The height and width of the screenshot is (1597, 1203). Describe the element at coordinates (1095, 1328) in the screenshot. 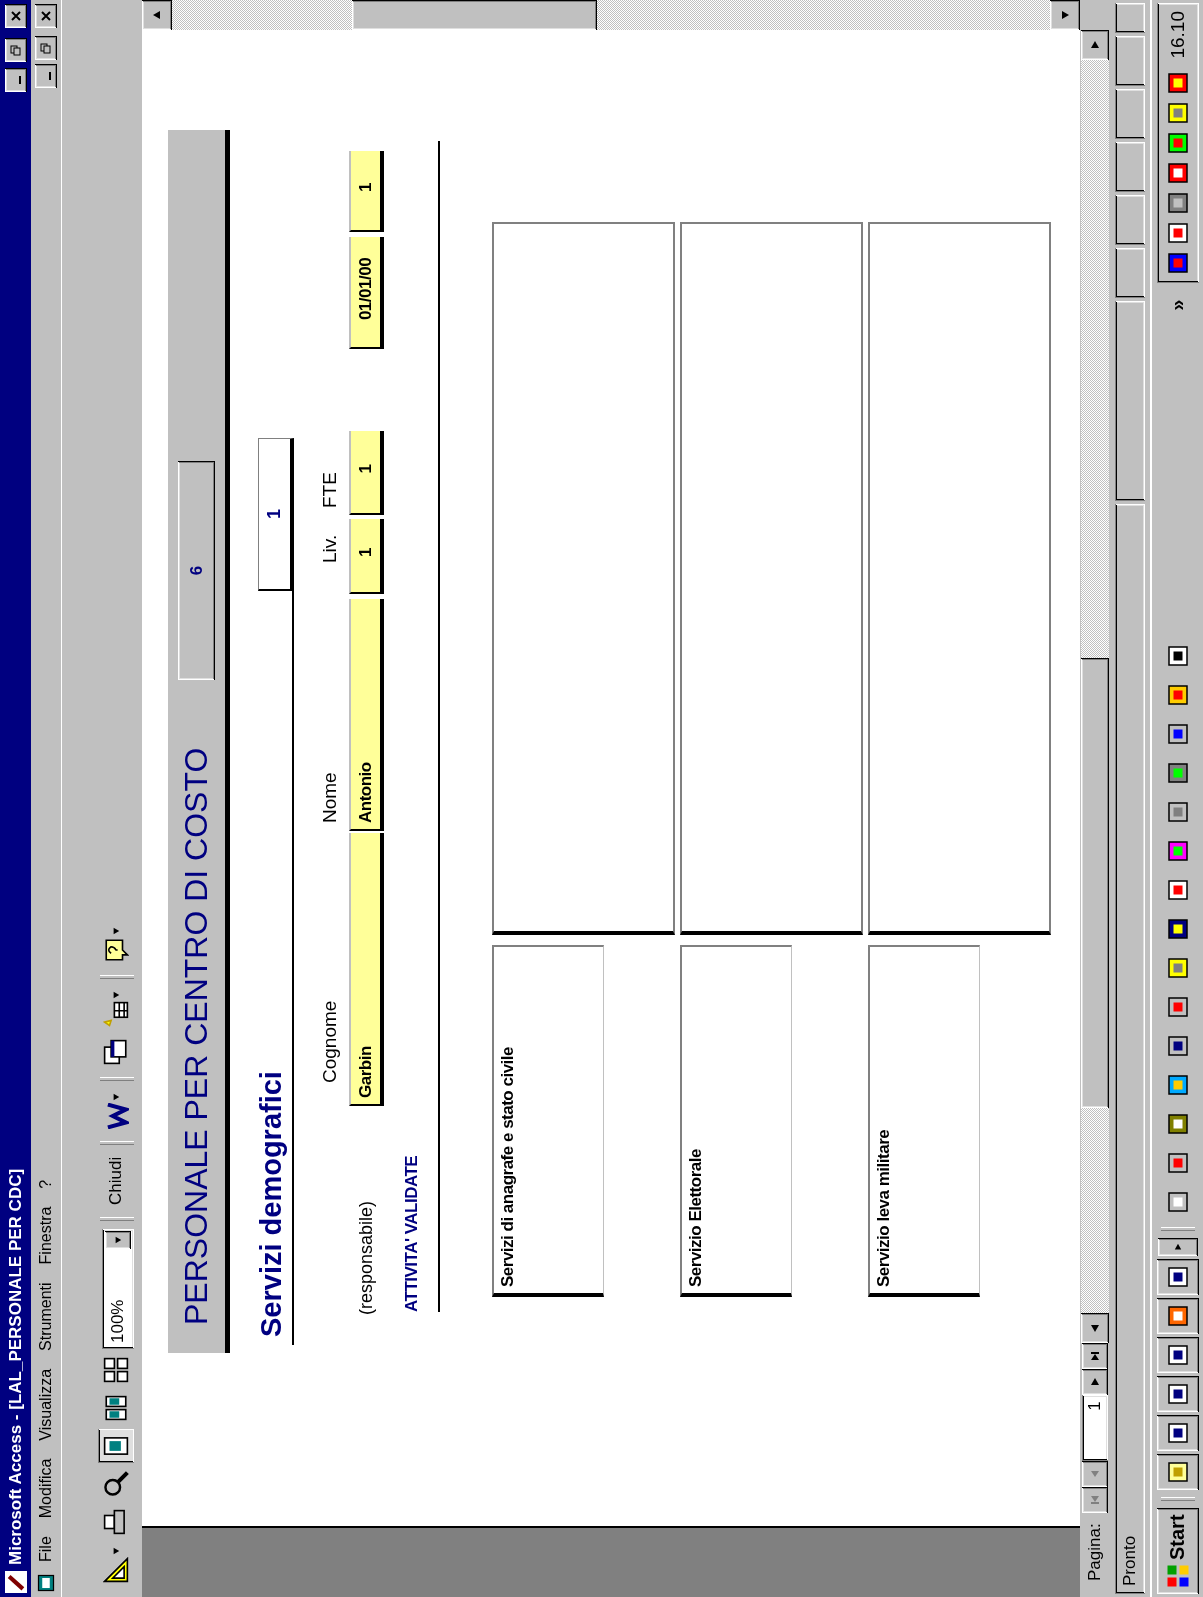

I see `scroll-left-button` at that location.